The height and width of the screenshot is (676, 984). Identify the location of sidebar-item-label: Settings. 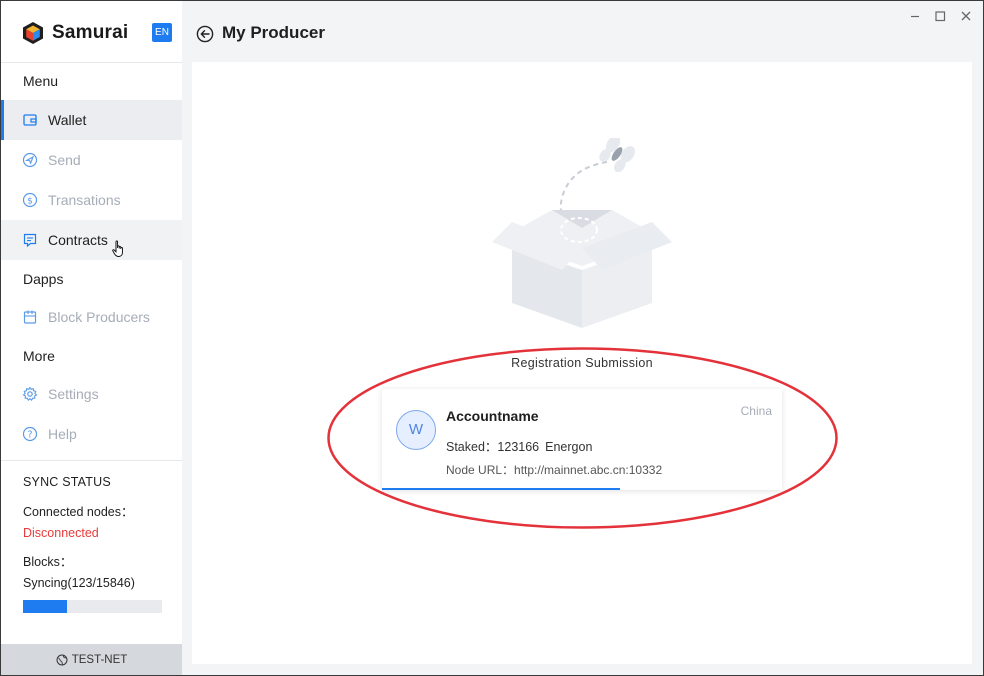
(73, 394).